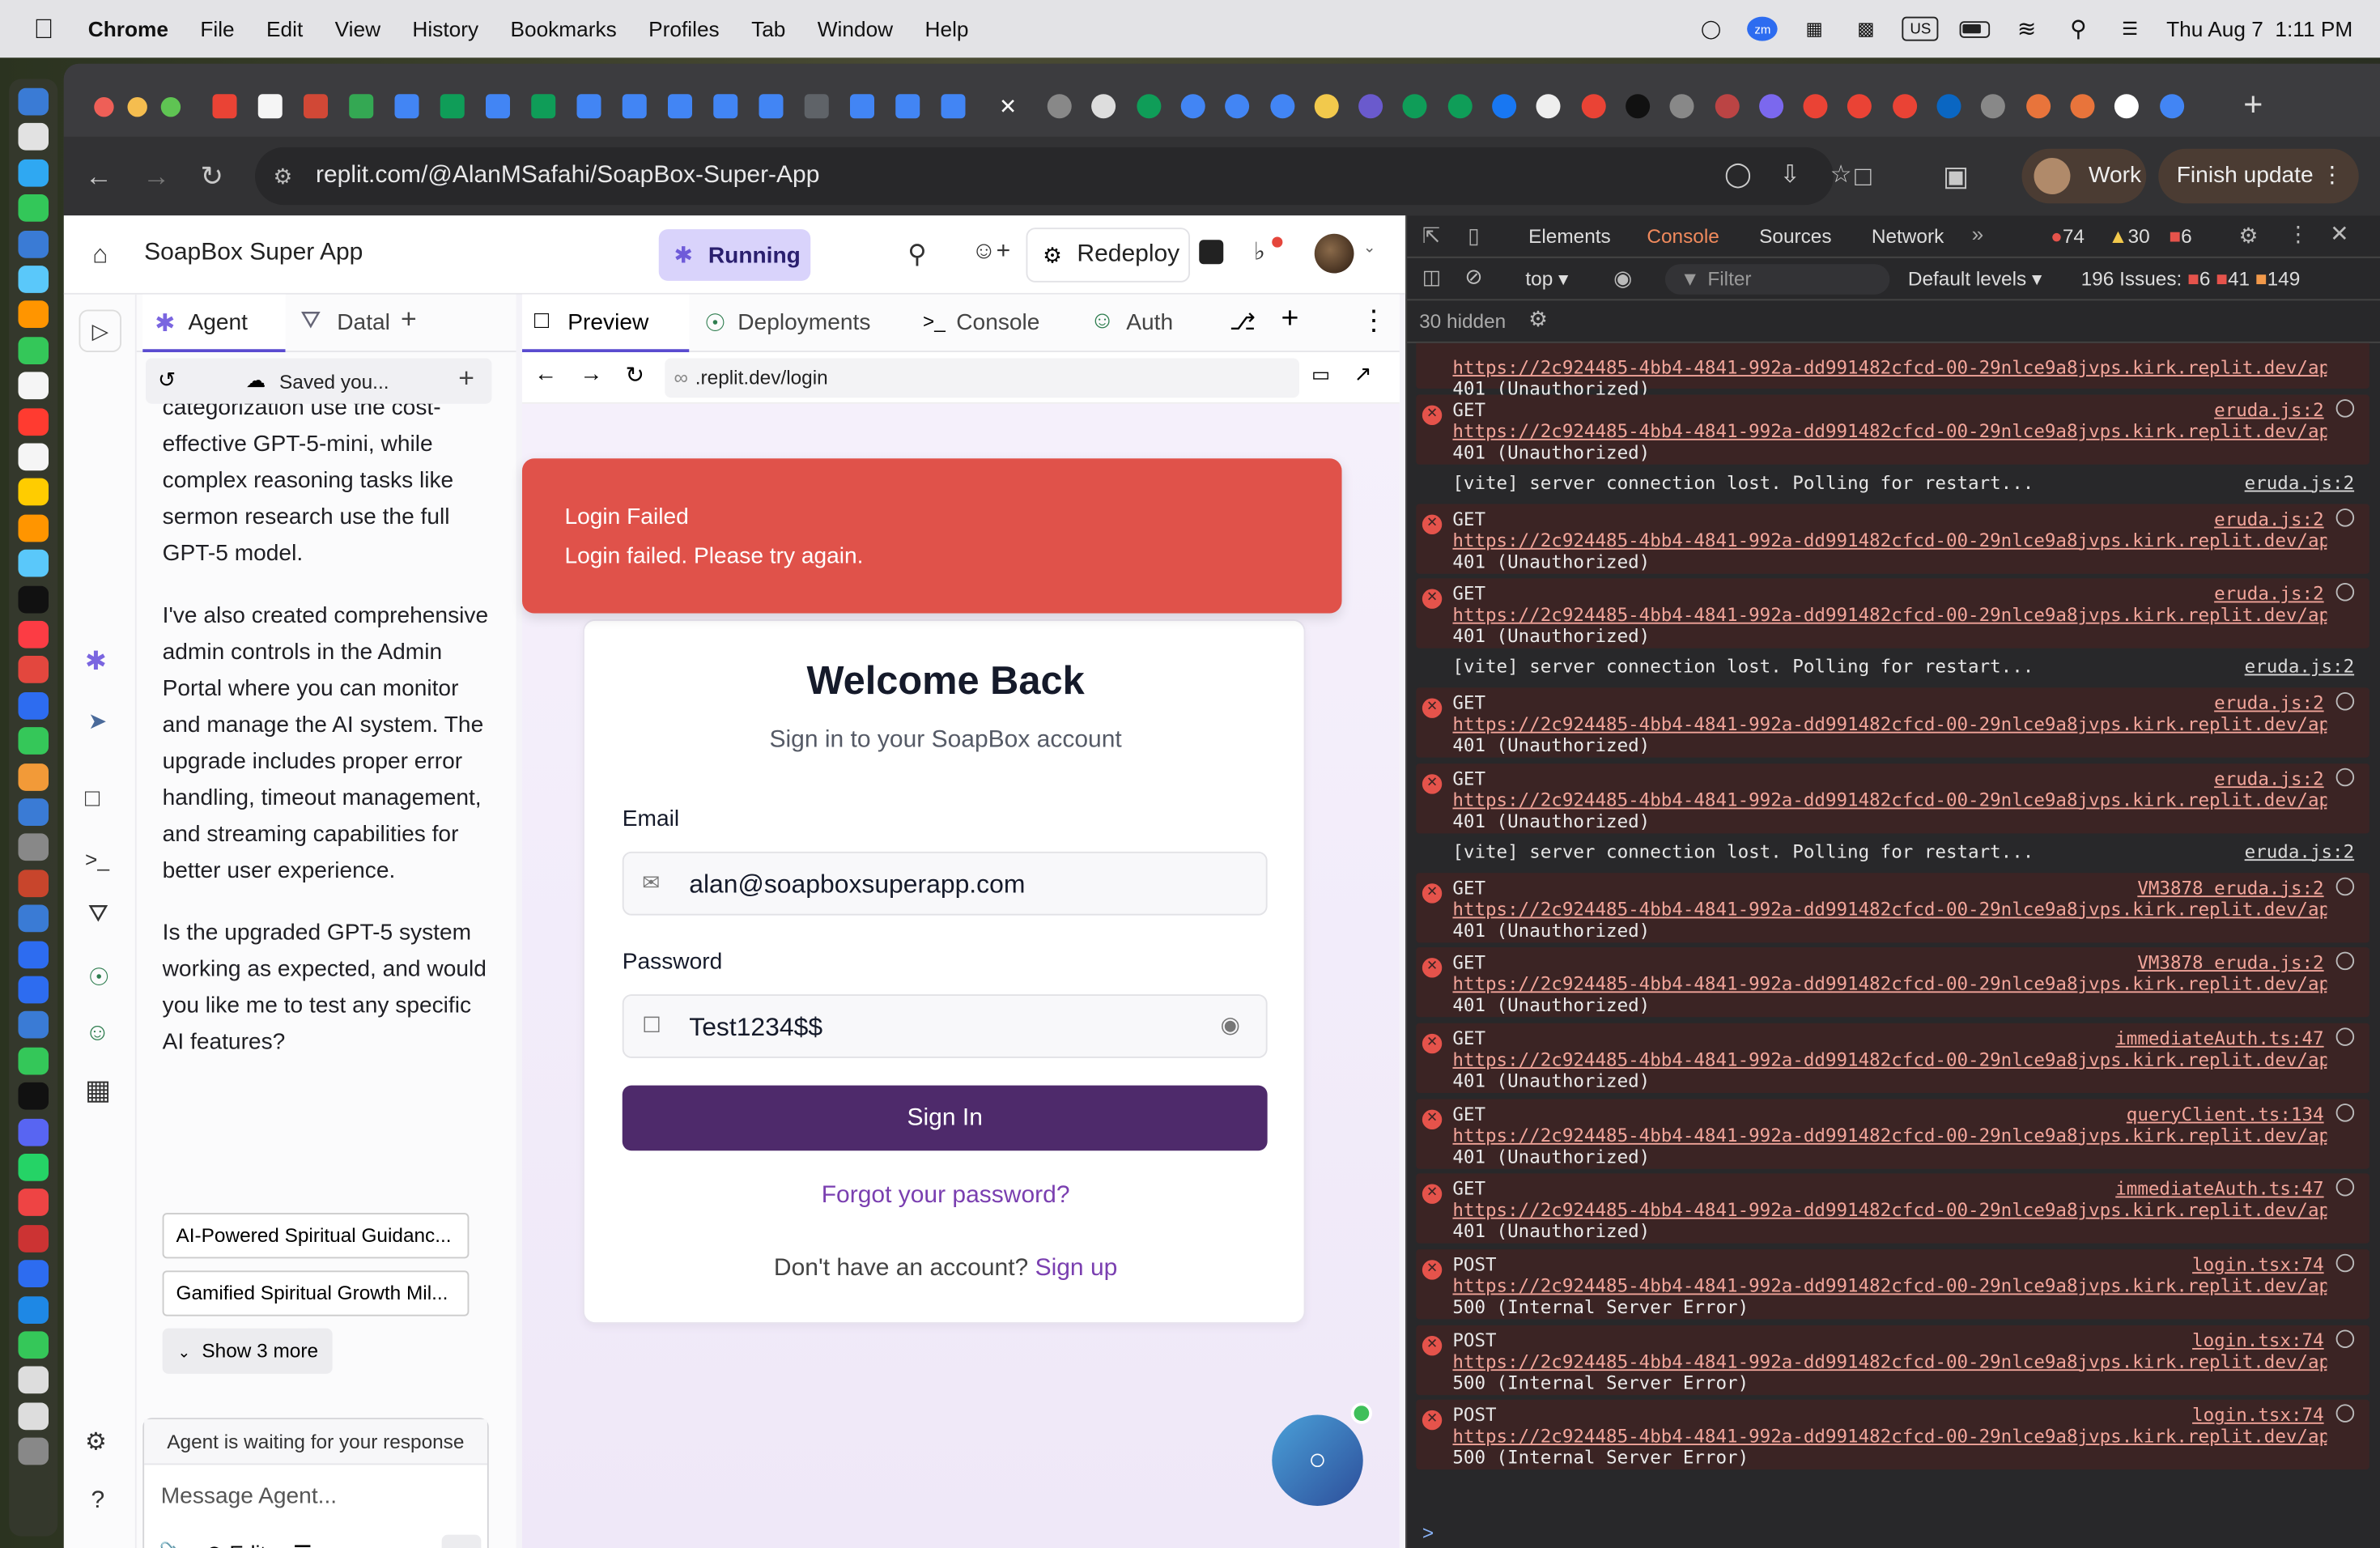 The image size is (2380, 1548). Describe the element at coordinates (156, 176) in the screenshot. I see `forward-icon: →` at that location.